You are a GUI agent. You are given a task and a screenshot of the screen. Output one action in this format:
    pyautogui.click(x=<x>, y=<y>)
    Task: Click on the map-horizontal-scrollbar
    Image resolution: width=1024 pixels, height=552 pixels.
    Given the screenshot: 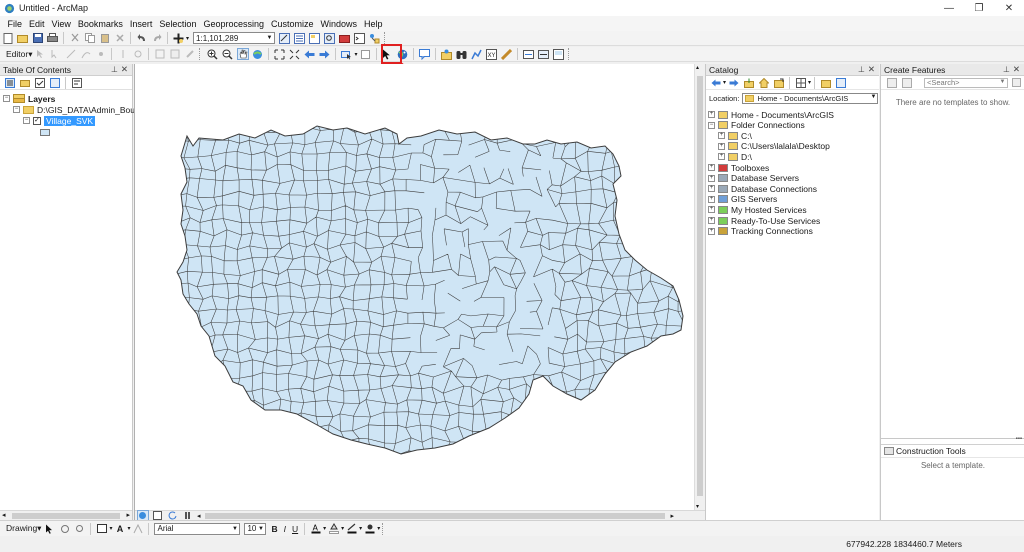 What is the action you would take?
    pyautogui.click(x=436, y=516)
    